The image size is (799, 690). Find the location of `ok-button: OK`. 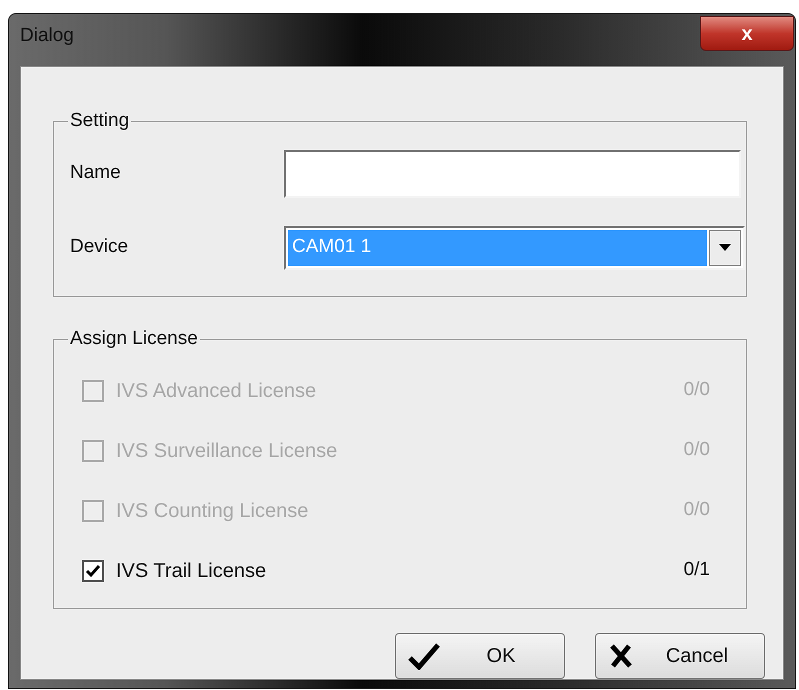

ok-button: OK is located at coordinates (480, 656).